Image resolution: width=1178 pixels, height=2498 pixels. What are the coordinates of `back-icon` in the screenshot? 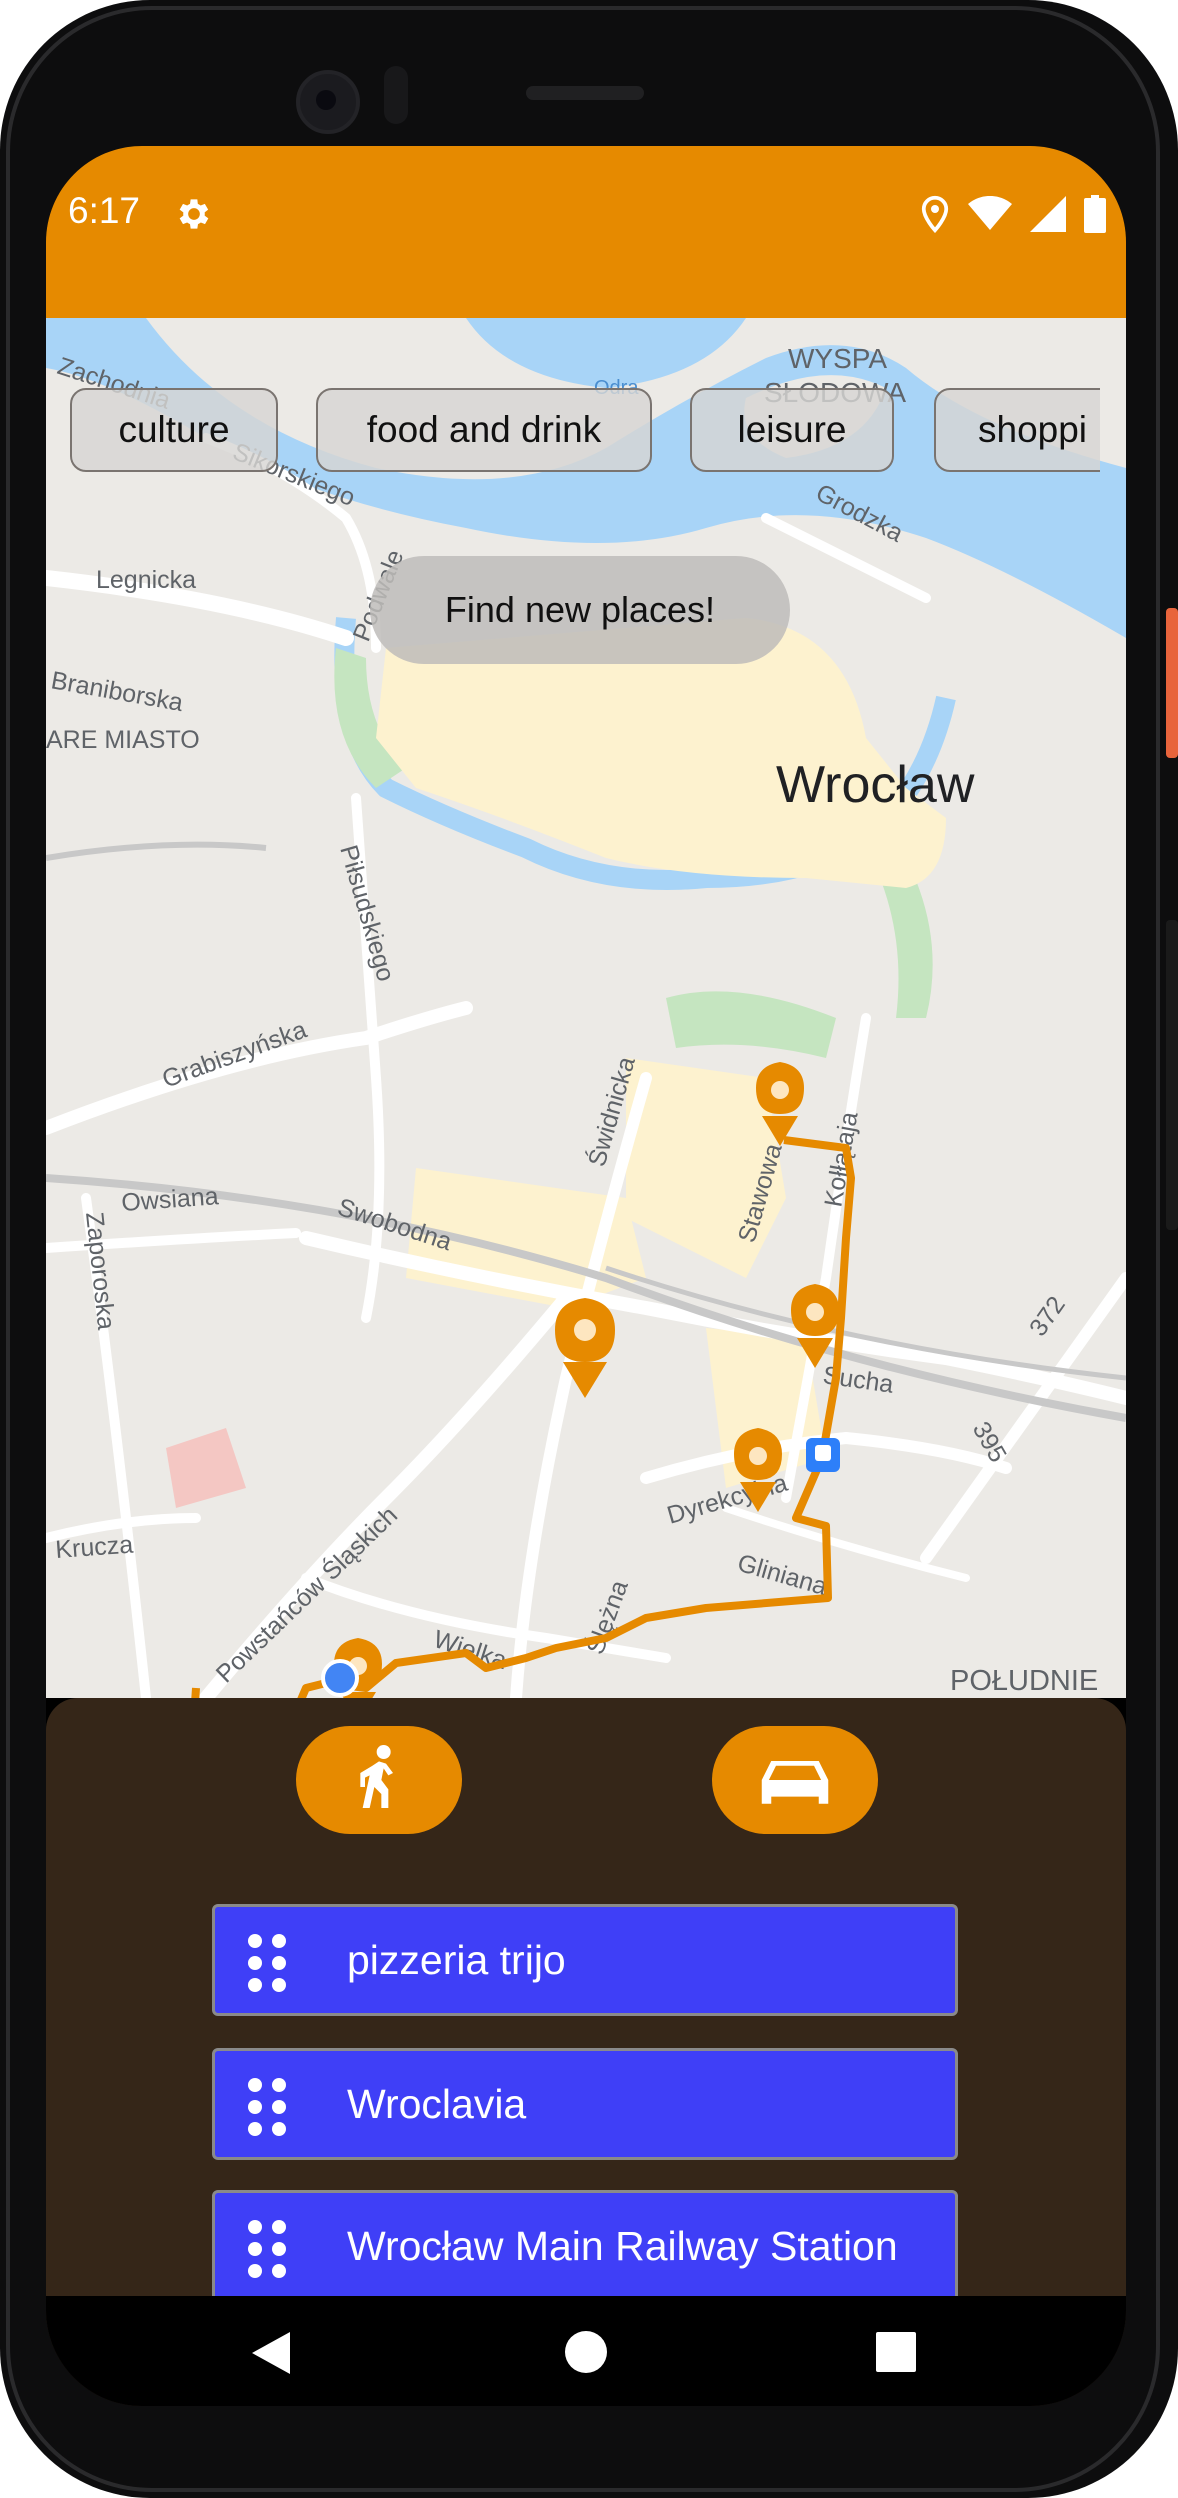 It's located at (271, 2353).